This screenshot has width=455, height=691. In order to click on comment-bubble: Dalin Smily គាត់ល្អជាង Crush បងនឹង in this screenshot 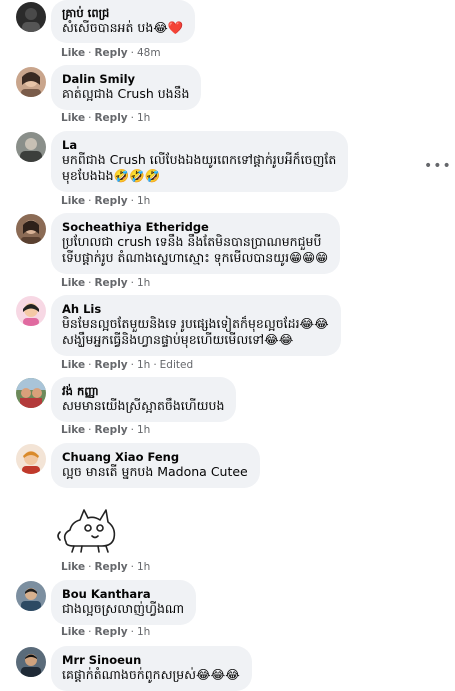, I will do `click(126, 87)`.